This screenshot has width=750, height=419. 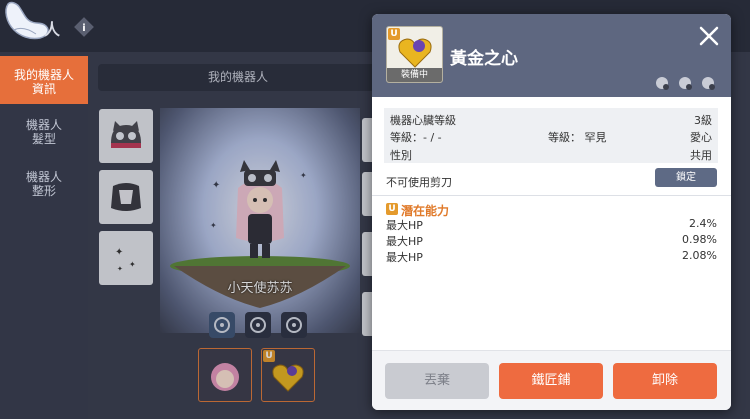 I want to click on heart-level-value: 3級, so click(x=703, y=120).